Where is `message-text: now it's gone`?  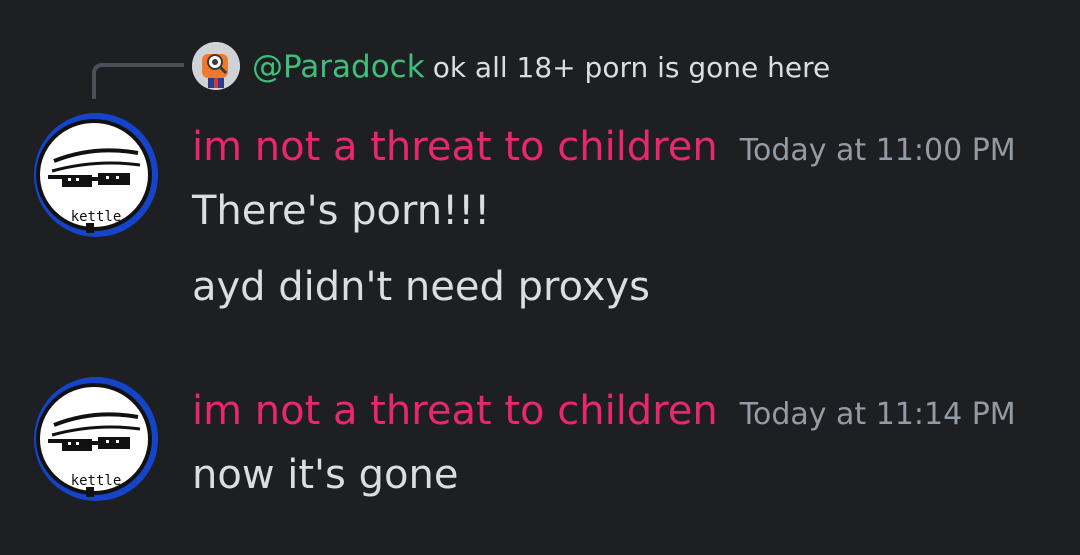
message-text: now it's gone is located at coordinates (325, 475).